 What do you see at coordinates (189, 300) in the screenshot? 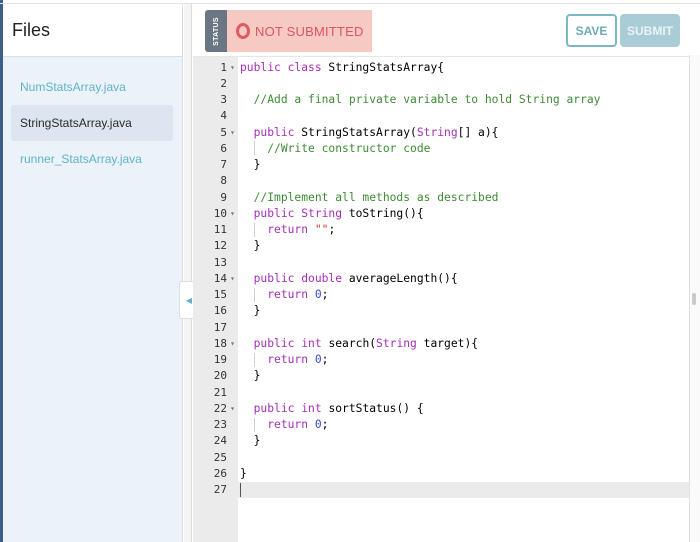
I see `chevron-left-icon: ◀` at bounding box center [189, 300].